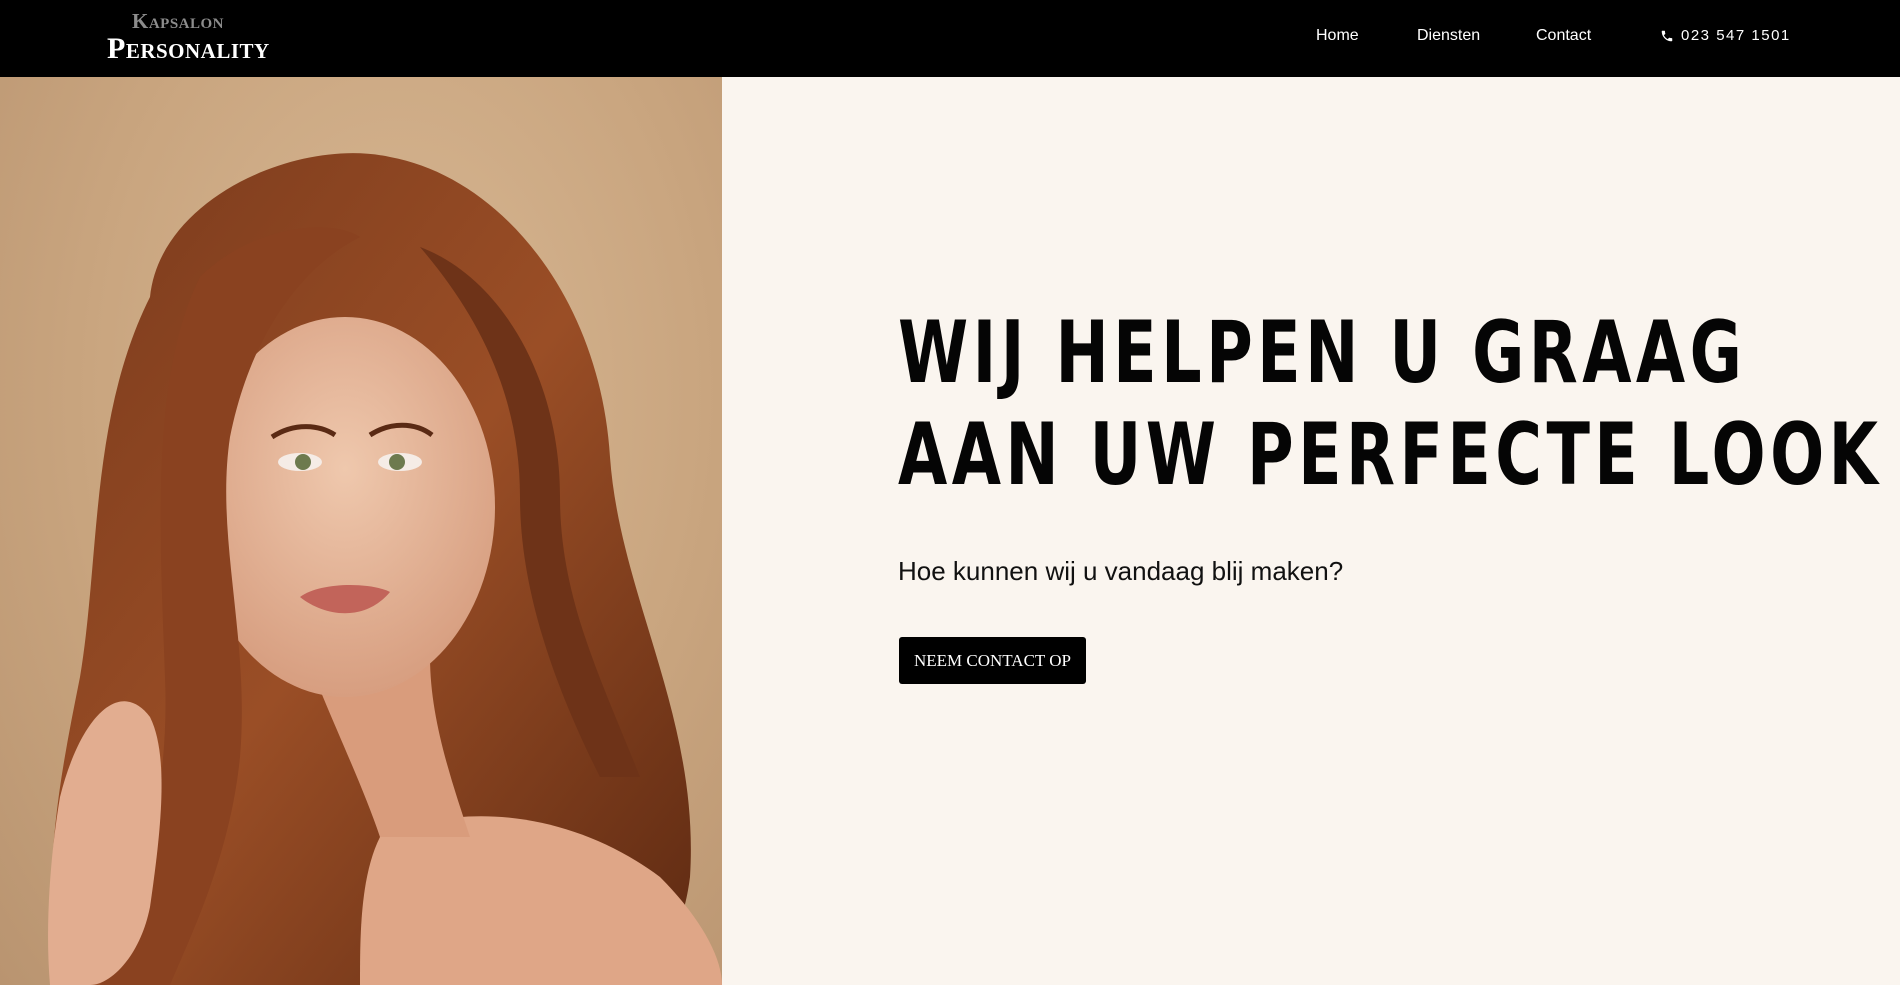  What do you see at coordinates (1322, 353) in the screenshot?
I see `hero-heading-line-1: WIJ HELPEN U GRAAG` at bounding box center [1322, 353].